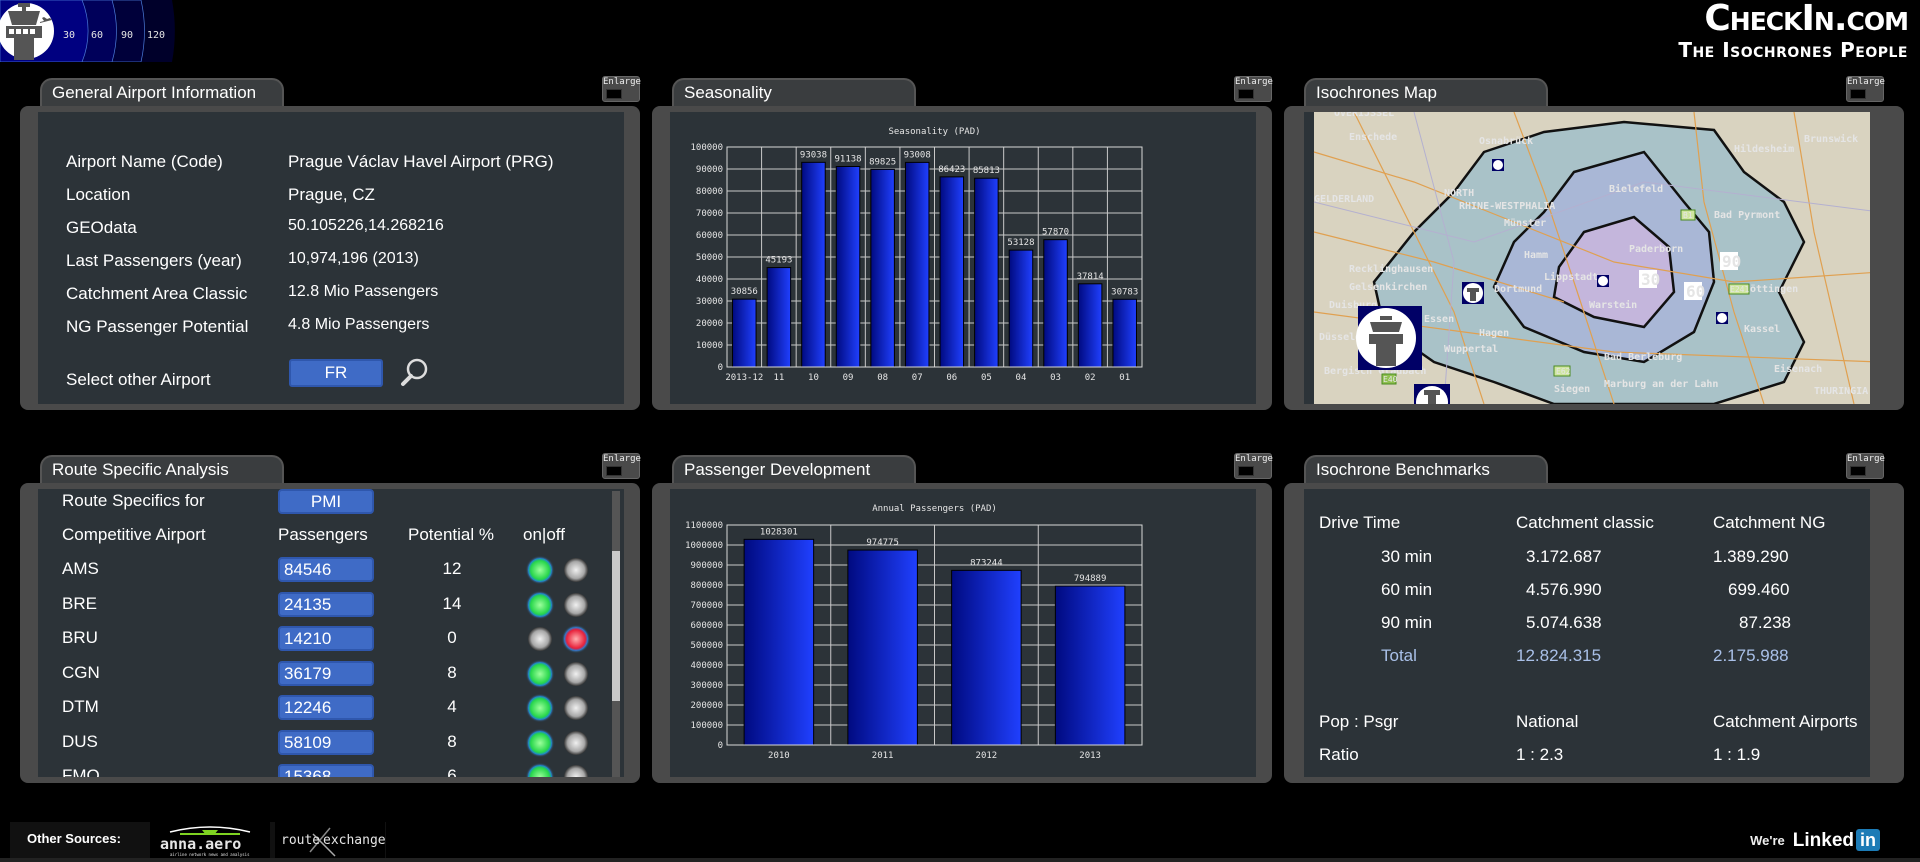 The height and width of the screenshot is (862, 1920). Describe the element at coordinates (336, 373) in the screenshot. I see `airport-search-input: FR` at that location.